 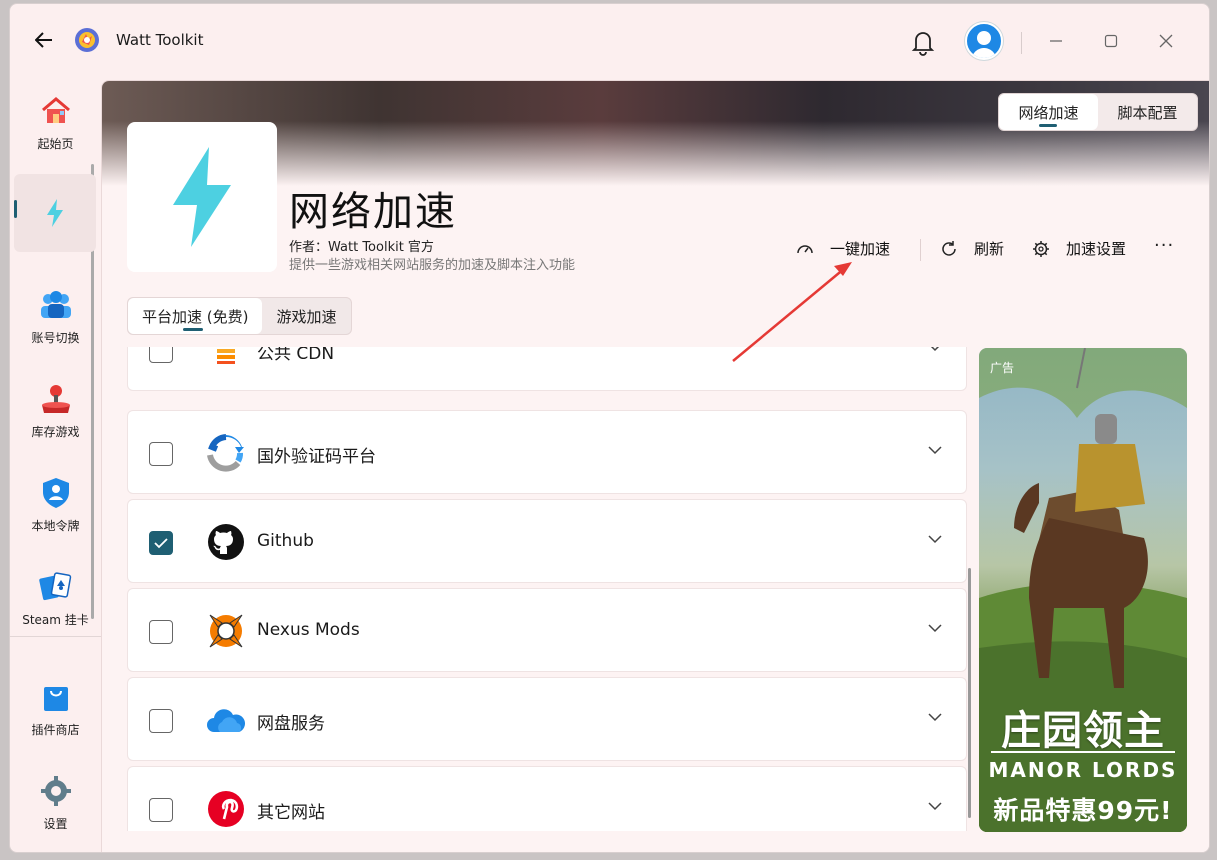 What do you see at coordinates (195, 316) in the screenshot?
I see `tab-platform-acceleration: 平台加速 (免费)` at bounding box center [195, 316].